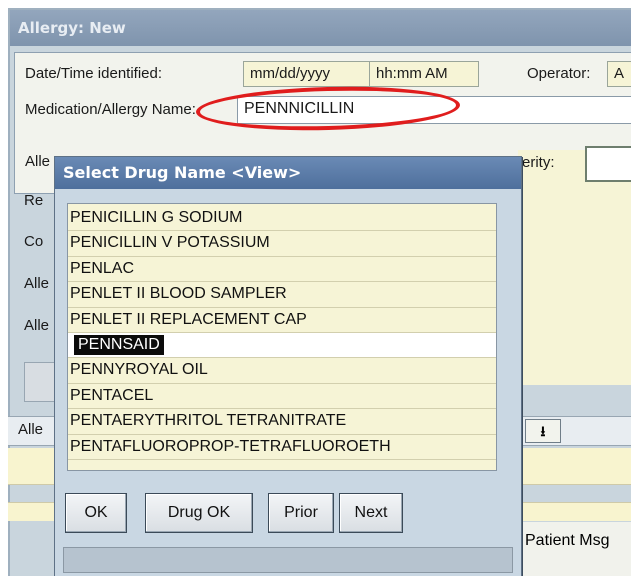 The height and width of the screenshot is (576, 631). I want to click on drug-list-item: PENLET II REPLACEMENT CAP, so click(282, 320).